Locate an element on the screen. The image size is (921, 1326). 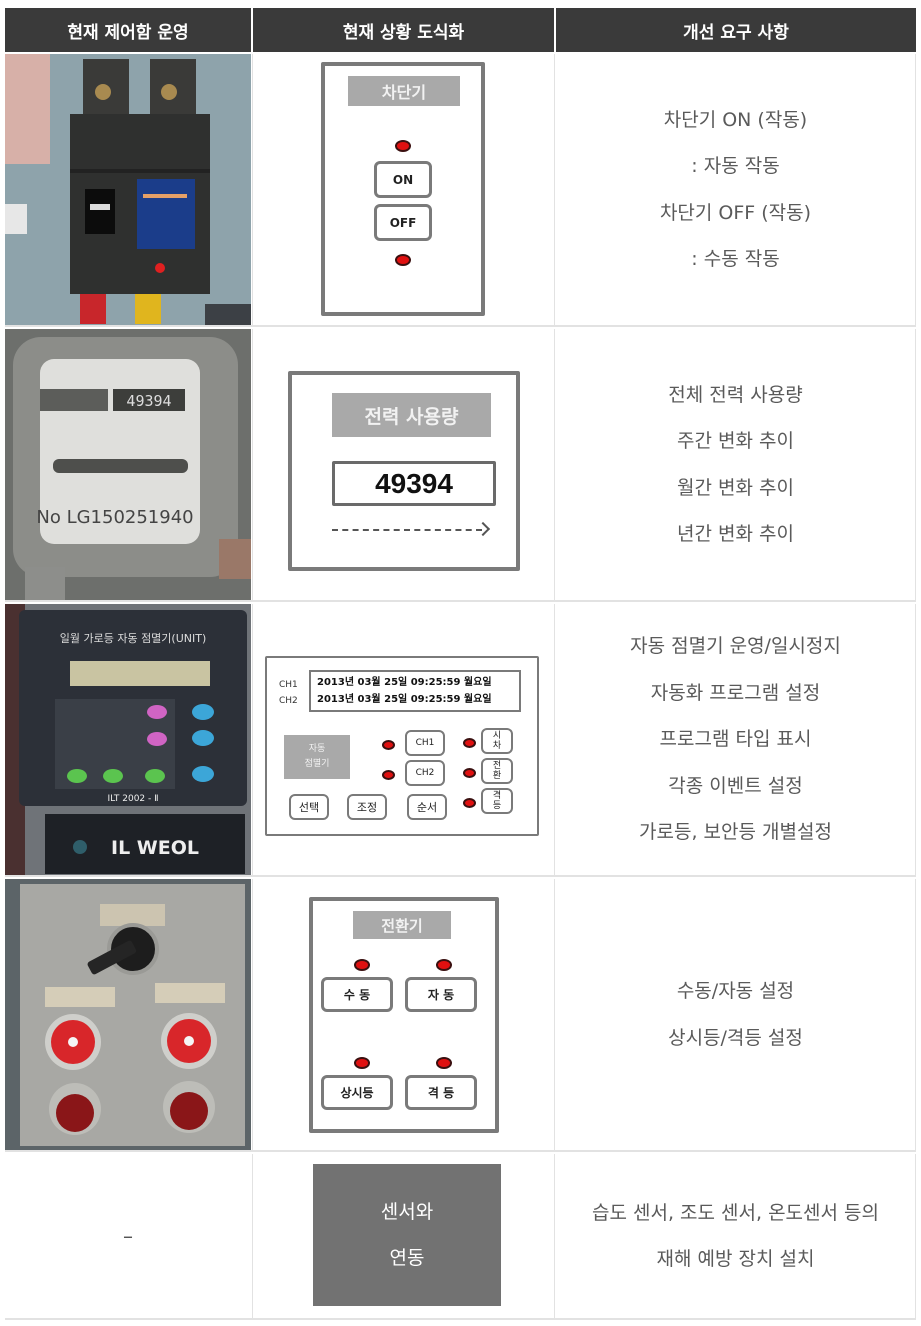
requirement-text: 재해 예방 장치 설치 is located at coordinates (735, 1259).